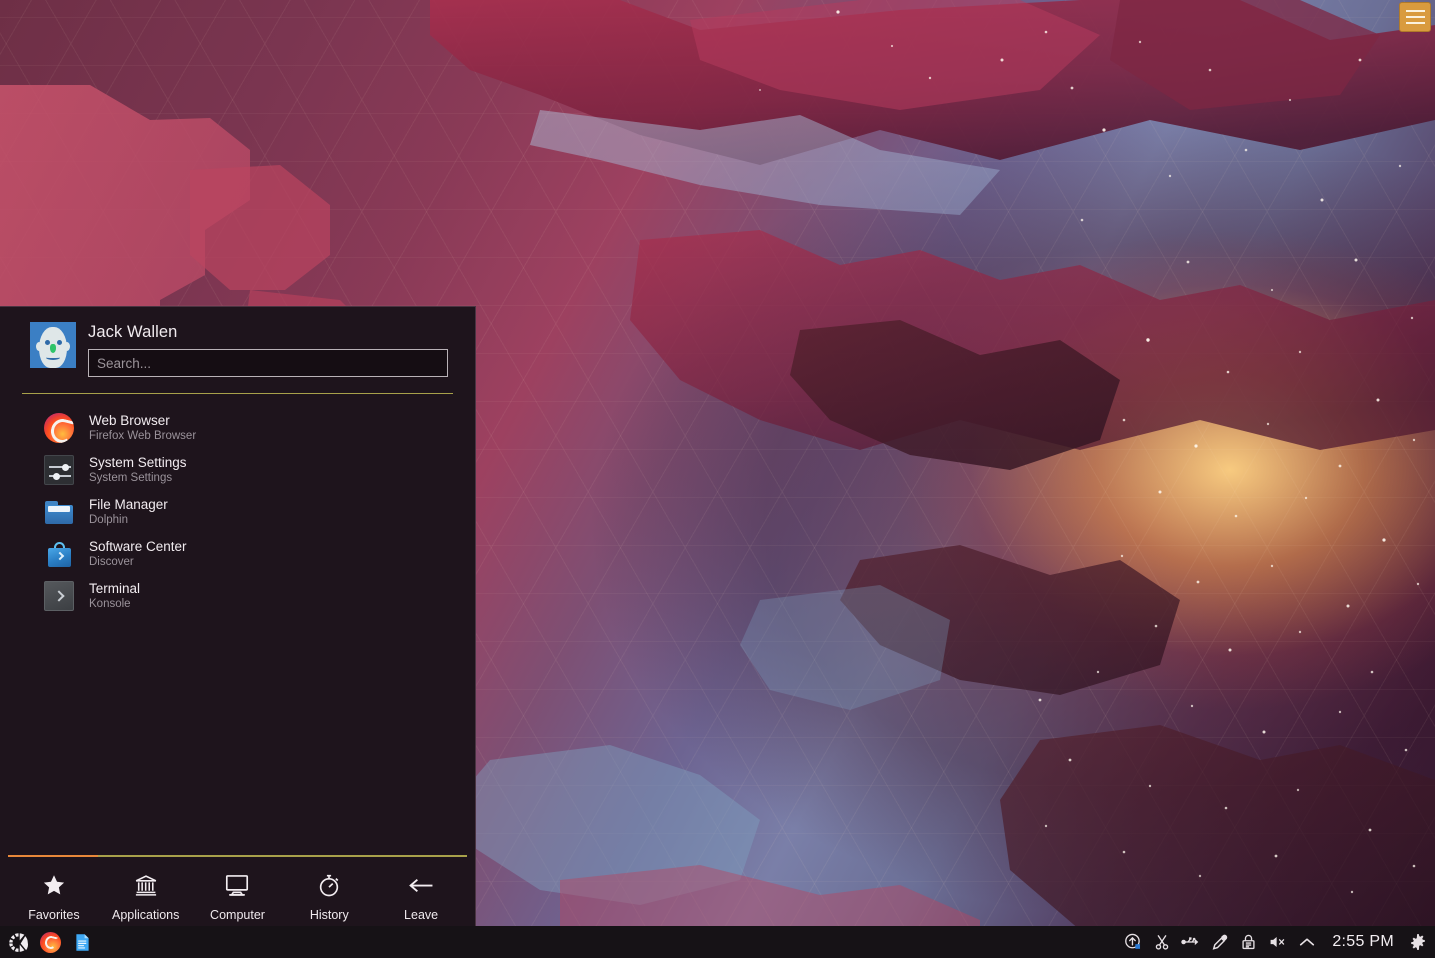  What do you see at coordinates (128, 504) in the screenshot?
I see `favorite-title: File Manager` at bounding box center [128, 504].